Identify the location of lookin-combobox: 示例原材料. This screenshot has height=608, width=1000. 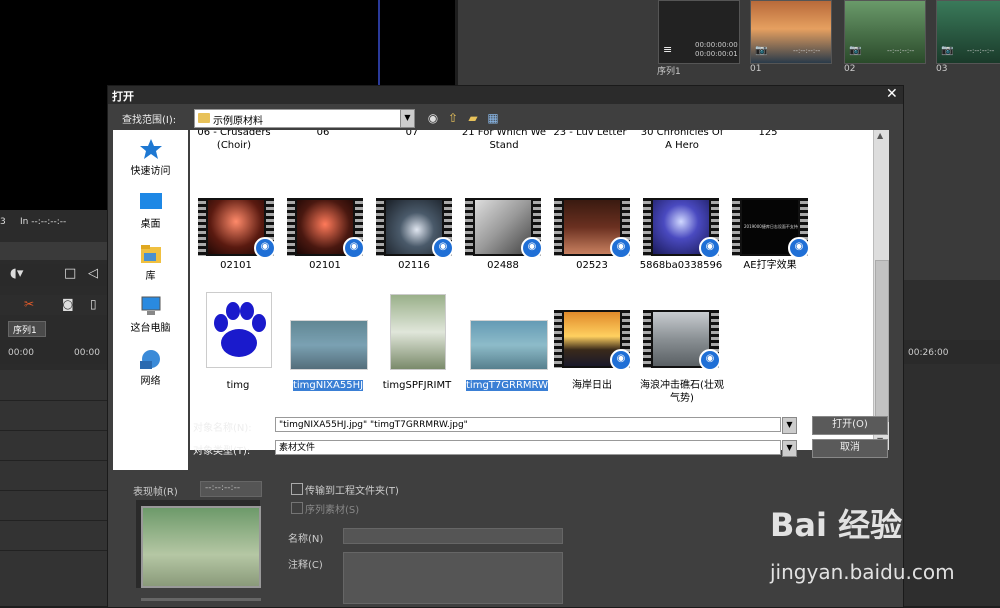
(297, 118).